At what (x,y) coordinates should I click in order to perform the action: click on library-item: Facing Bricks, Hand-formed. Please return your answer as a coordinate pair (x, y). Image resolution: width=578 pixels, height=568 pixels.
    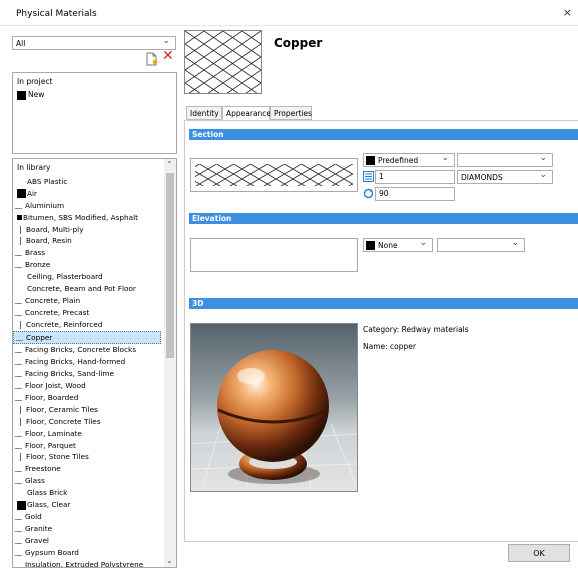
    Looking at the image, I should click on (87, 362).